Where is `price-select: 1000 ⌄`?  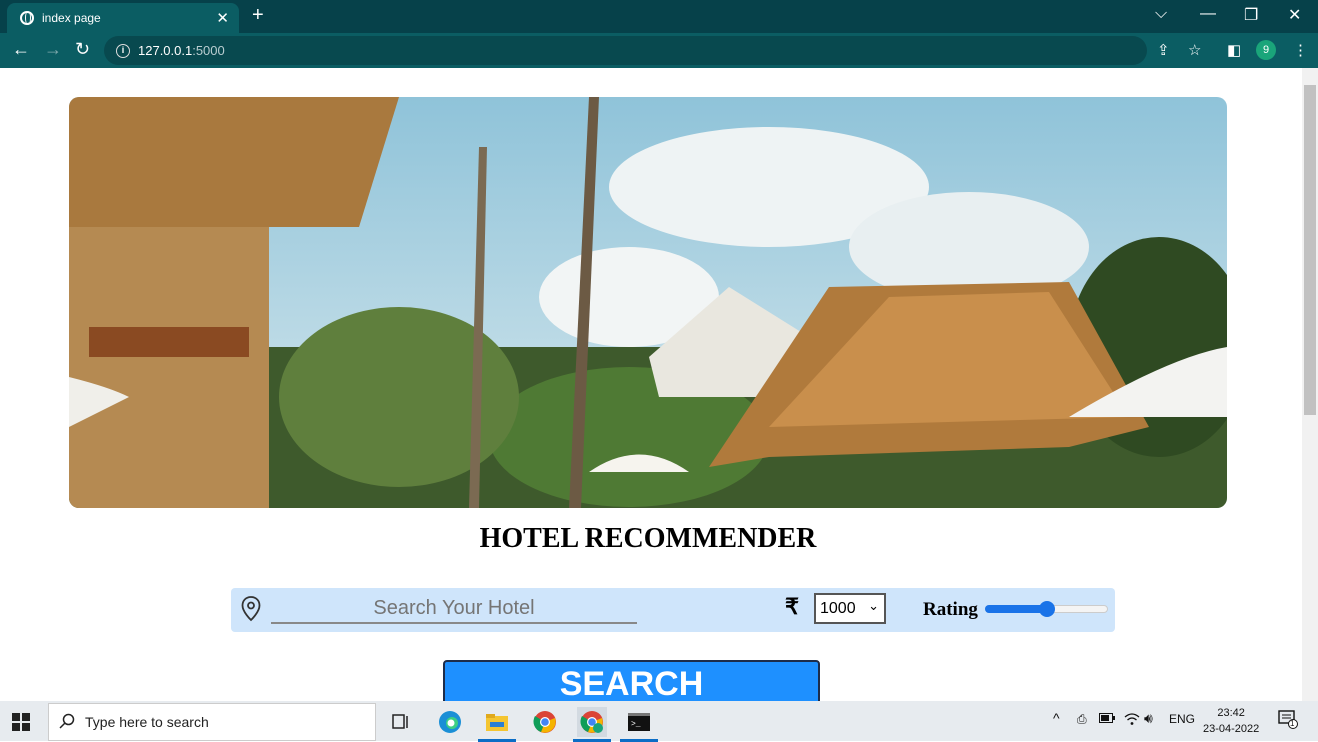
price-select: 1000 ⌄ is located at coordinates (850, 608).